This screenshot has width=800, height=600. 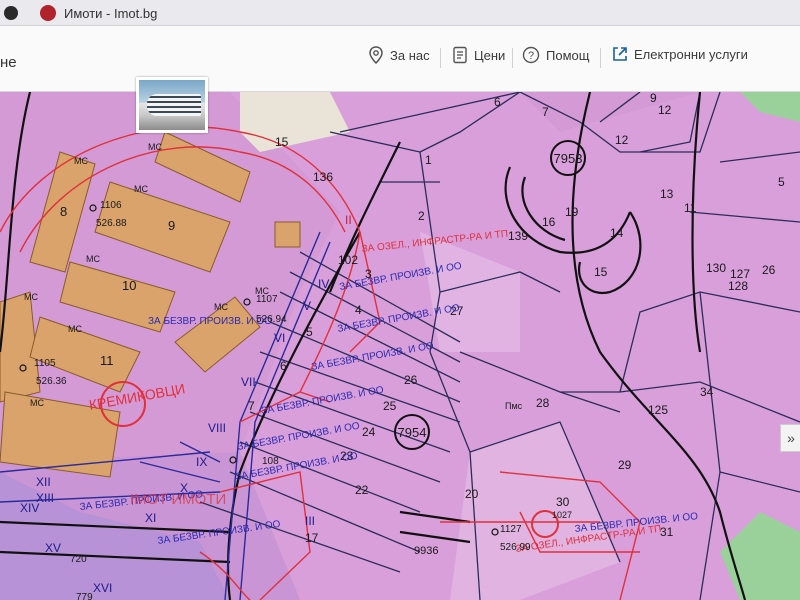 What do you see at coordinates (515, 547) in the screenshot?
I see `elevation-label: 526.99` at bounding box center [515, 547].